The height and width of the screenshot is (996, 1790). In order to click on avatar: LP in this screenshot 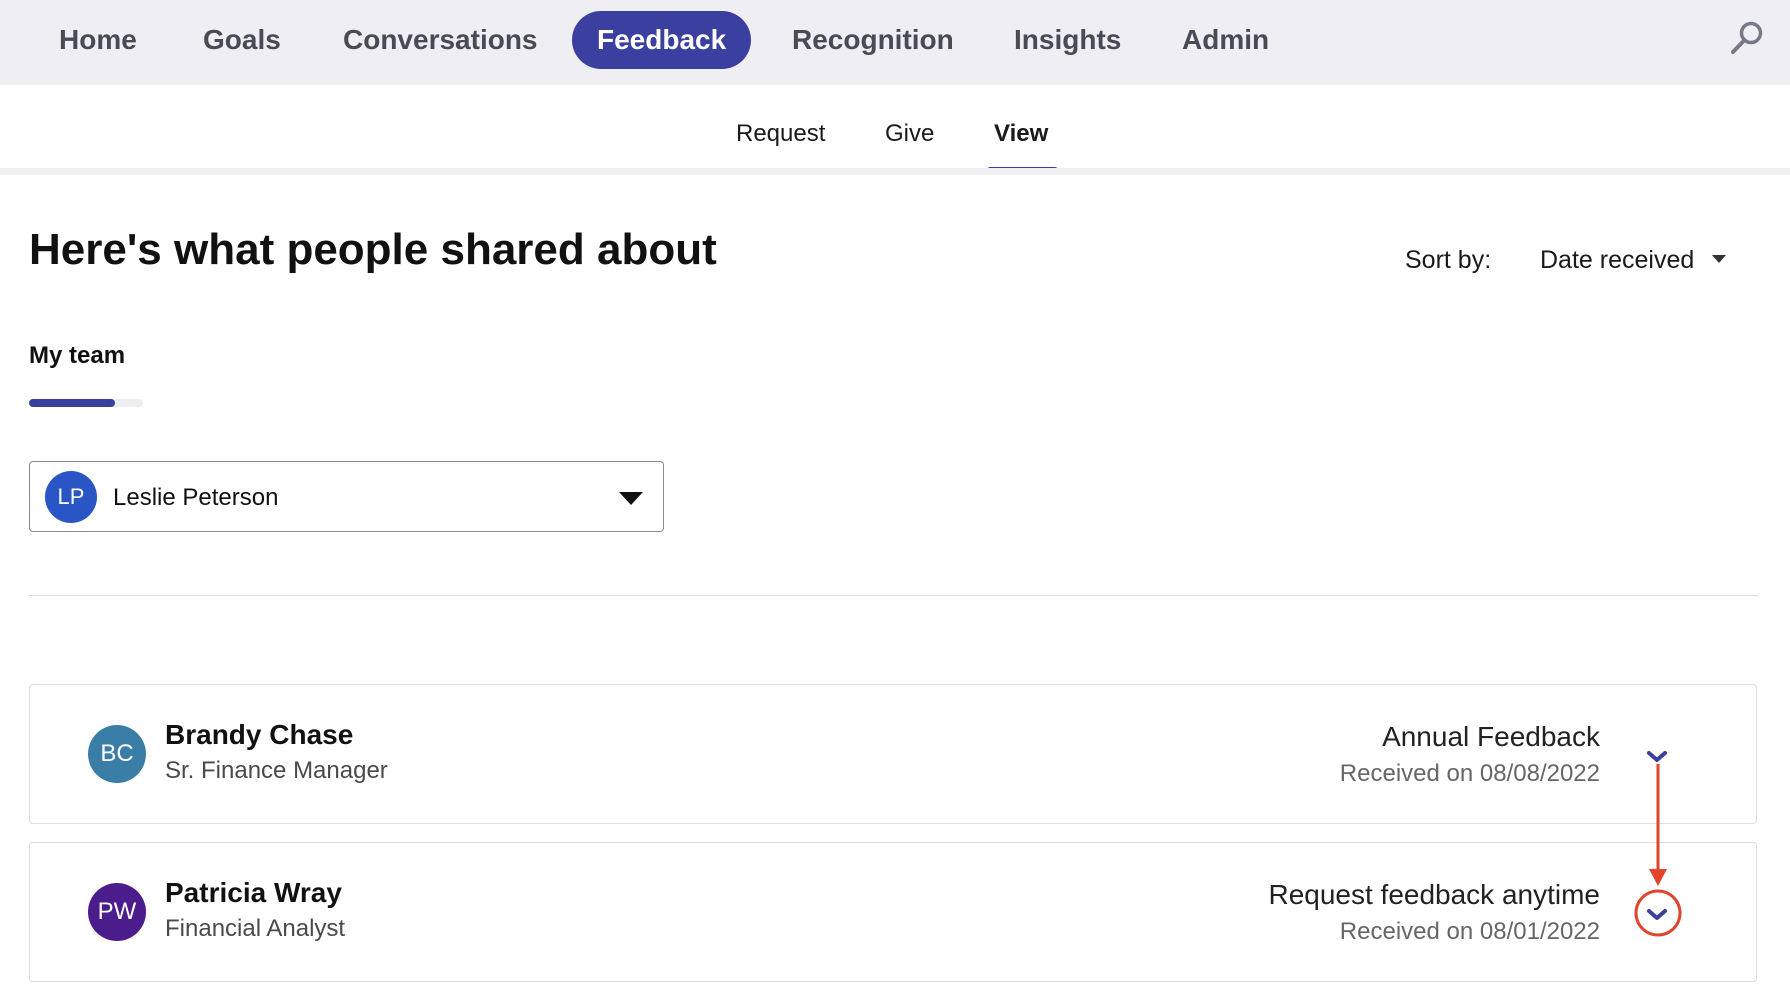, I will do `click(71, 497)`.